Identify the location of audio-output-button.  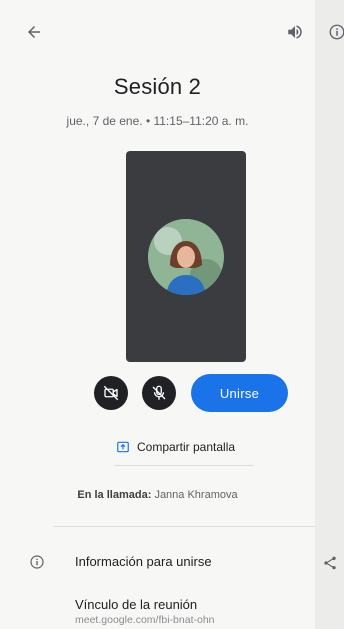
(295, 32).